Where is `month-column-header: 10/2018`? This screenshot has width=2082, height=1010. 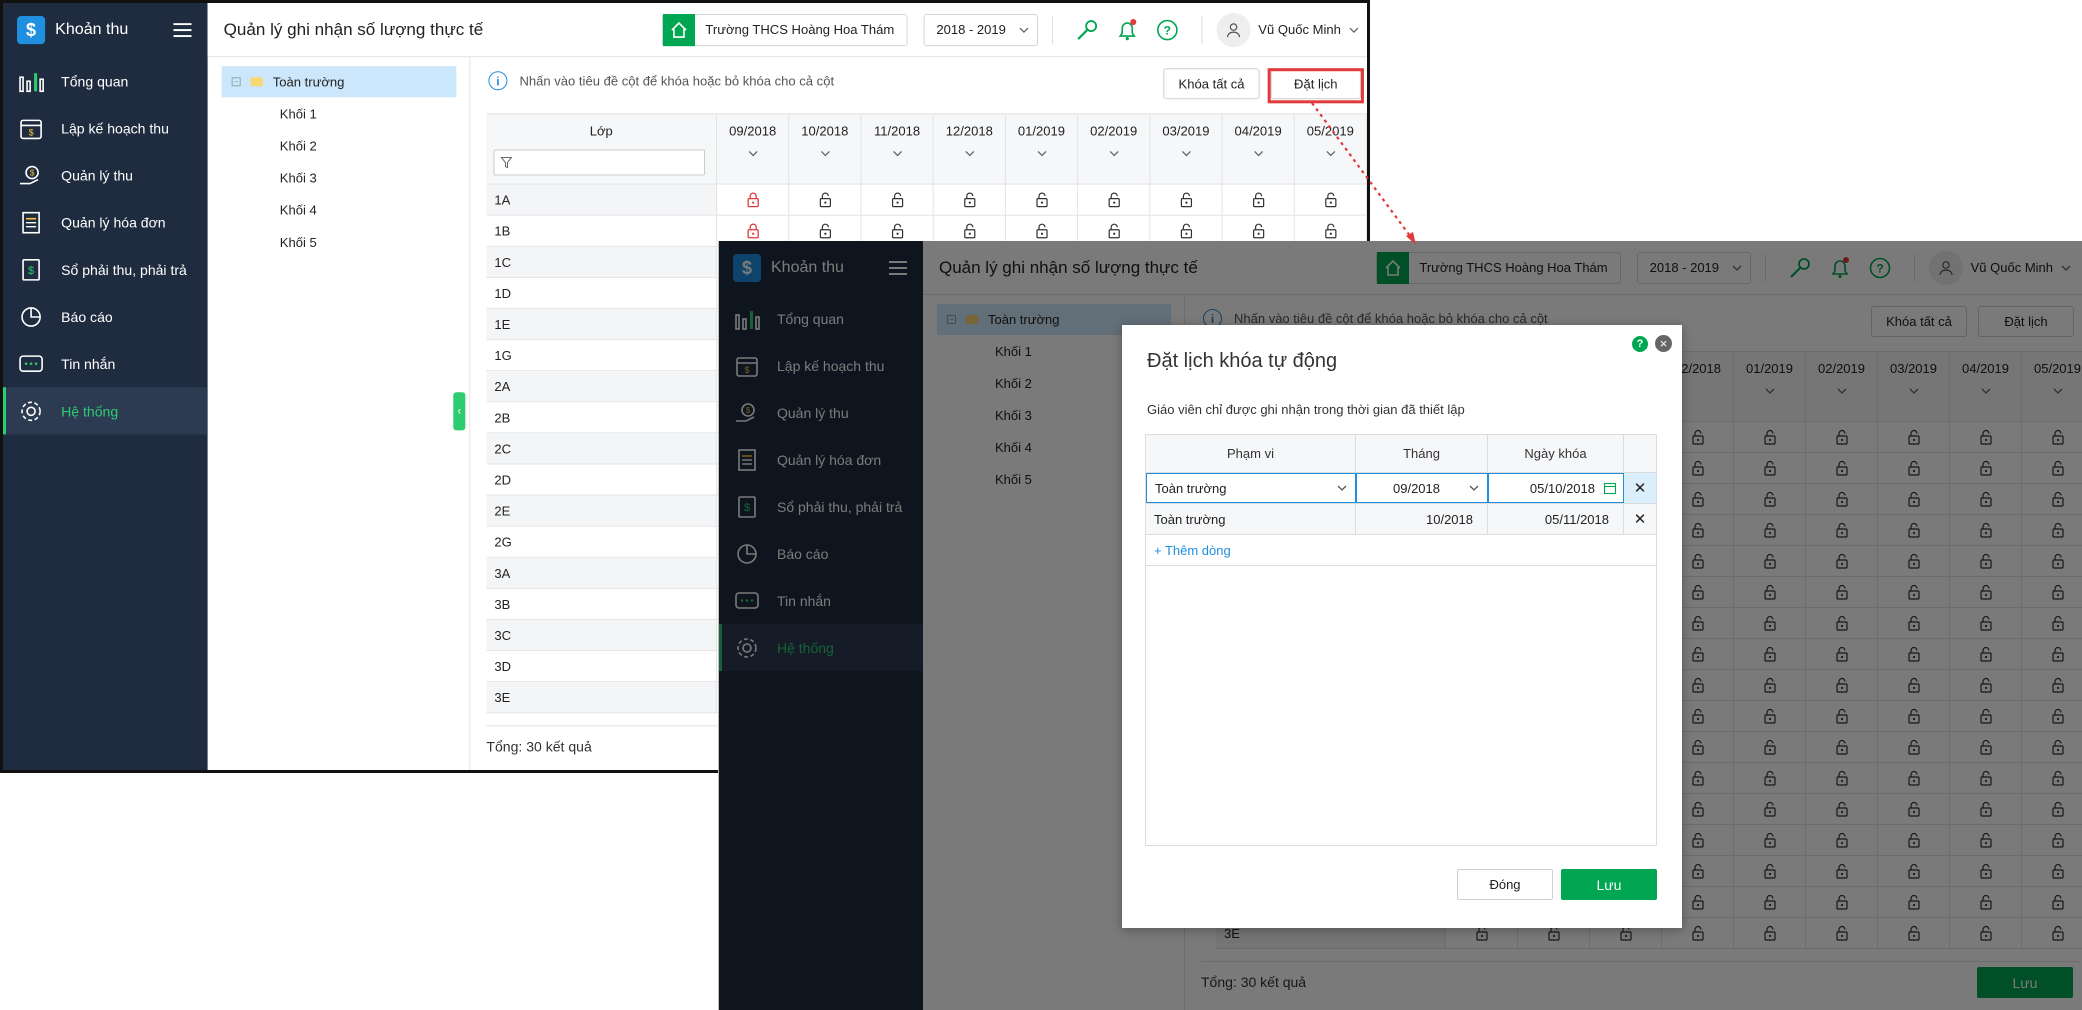
month-column-header: 10/2018 is located at coordinates (825, 149).